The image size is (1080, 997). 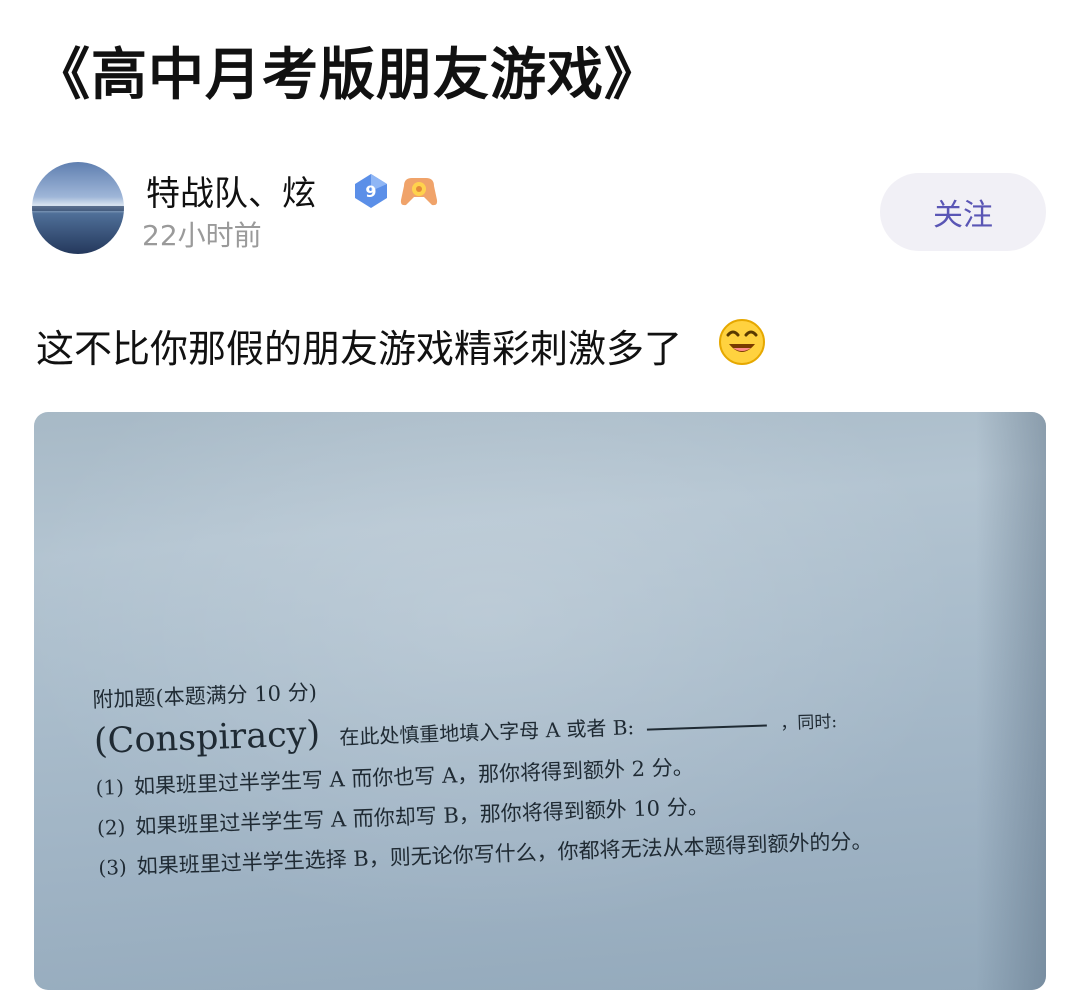 I want to click on author-name: 特战队、炫, so click(x=231, y=190).